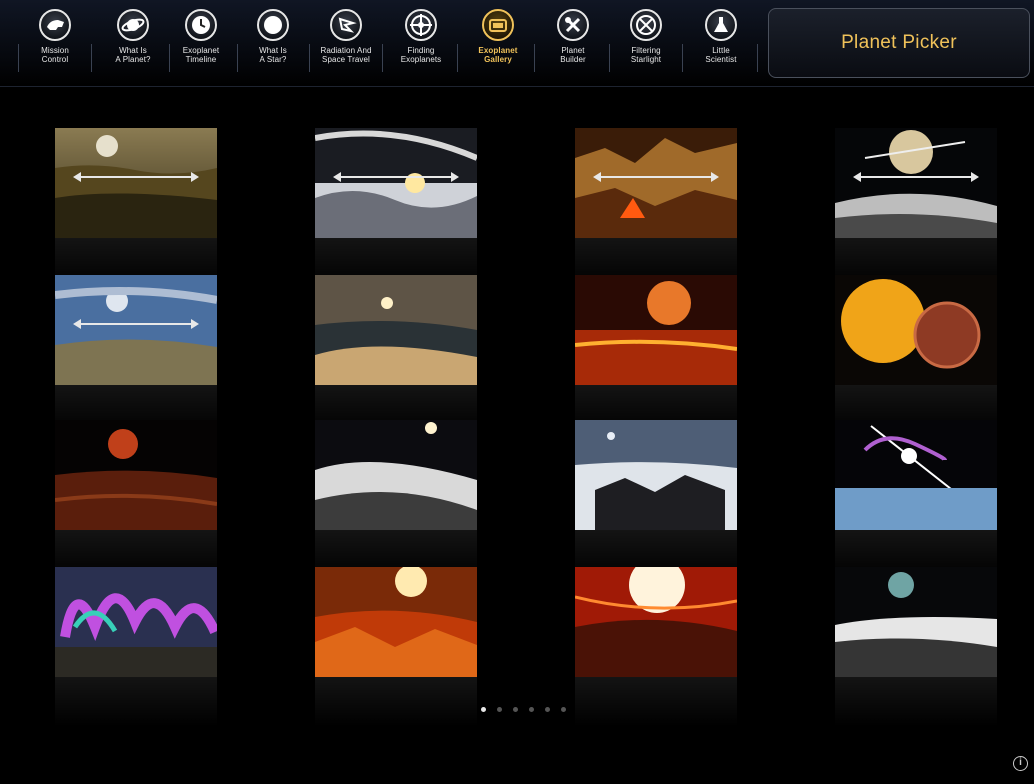 This screenshot has width=1034, height=784. I want to click on gallery-thumbnail-white-sun-red-terrain, so click(656, 649).